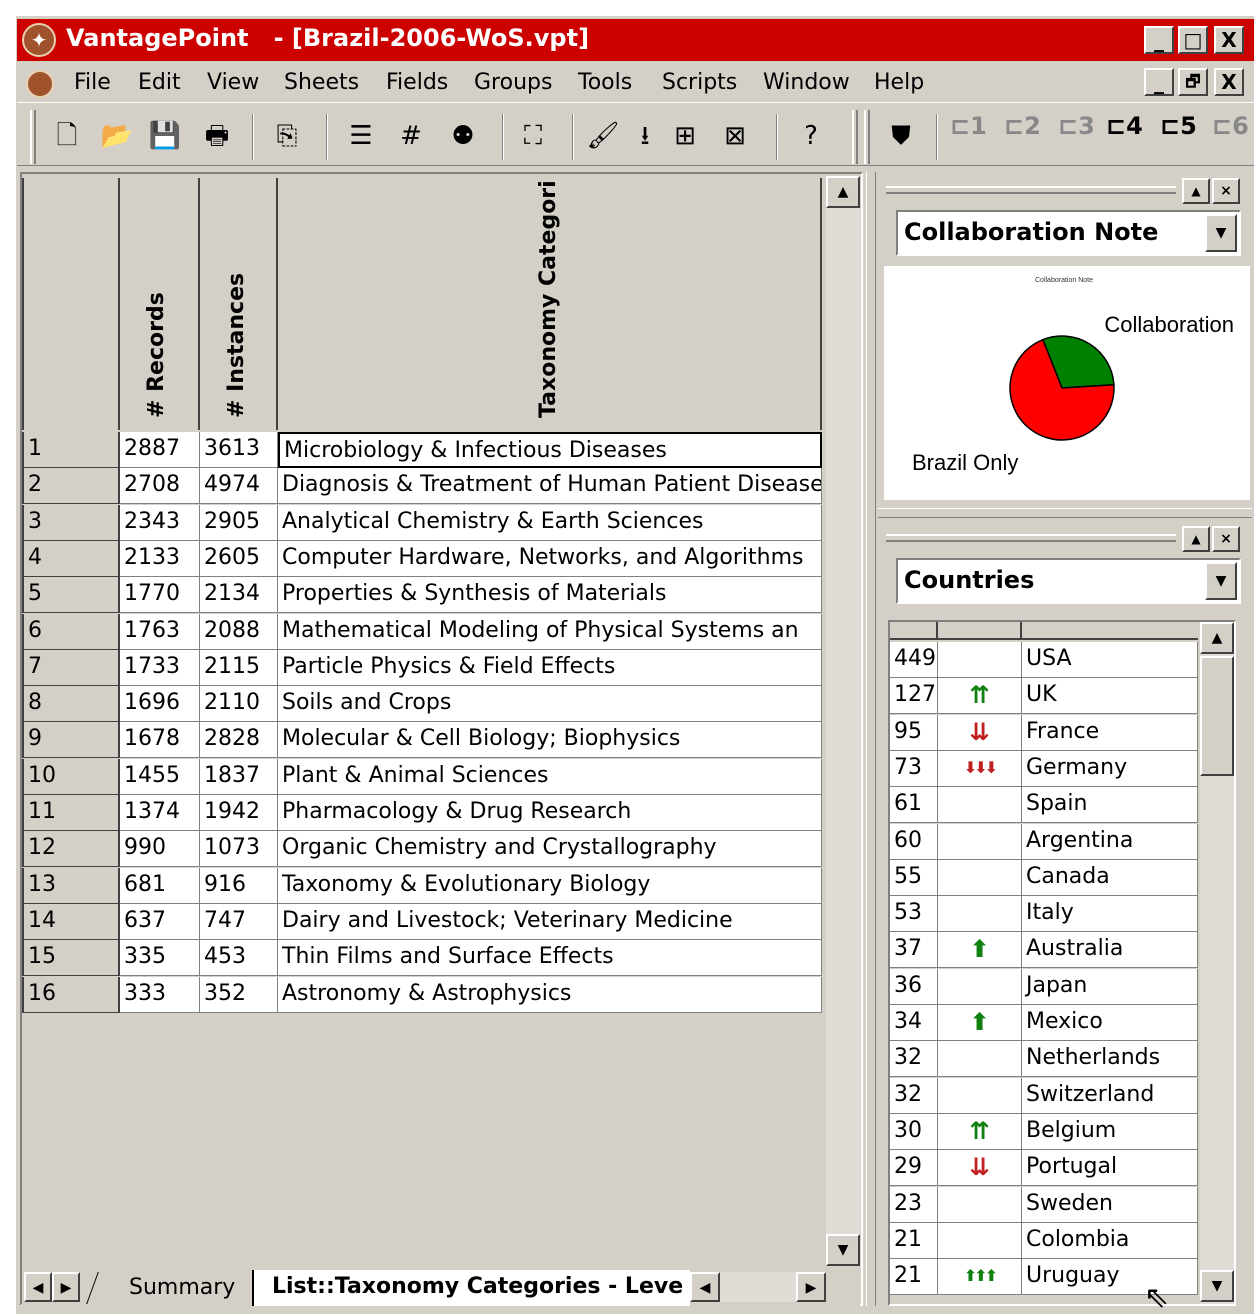 This screenshot has width=1254, height=1315. Describe the element at coordinates (1044, 768) in the screenshot. I see `list-item: 73 ⬇⬇⬇ Germany` at that location.